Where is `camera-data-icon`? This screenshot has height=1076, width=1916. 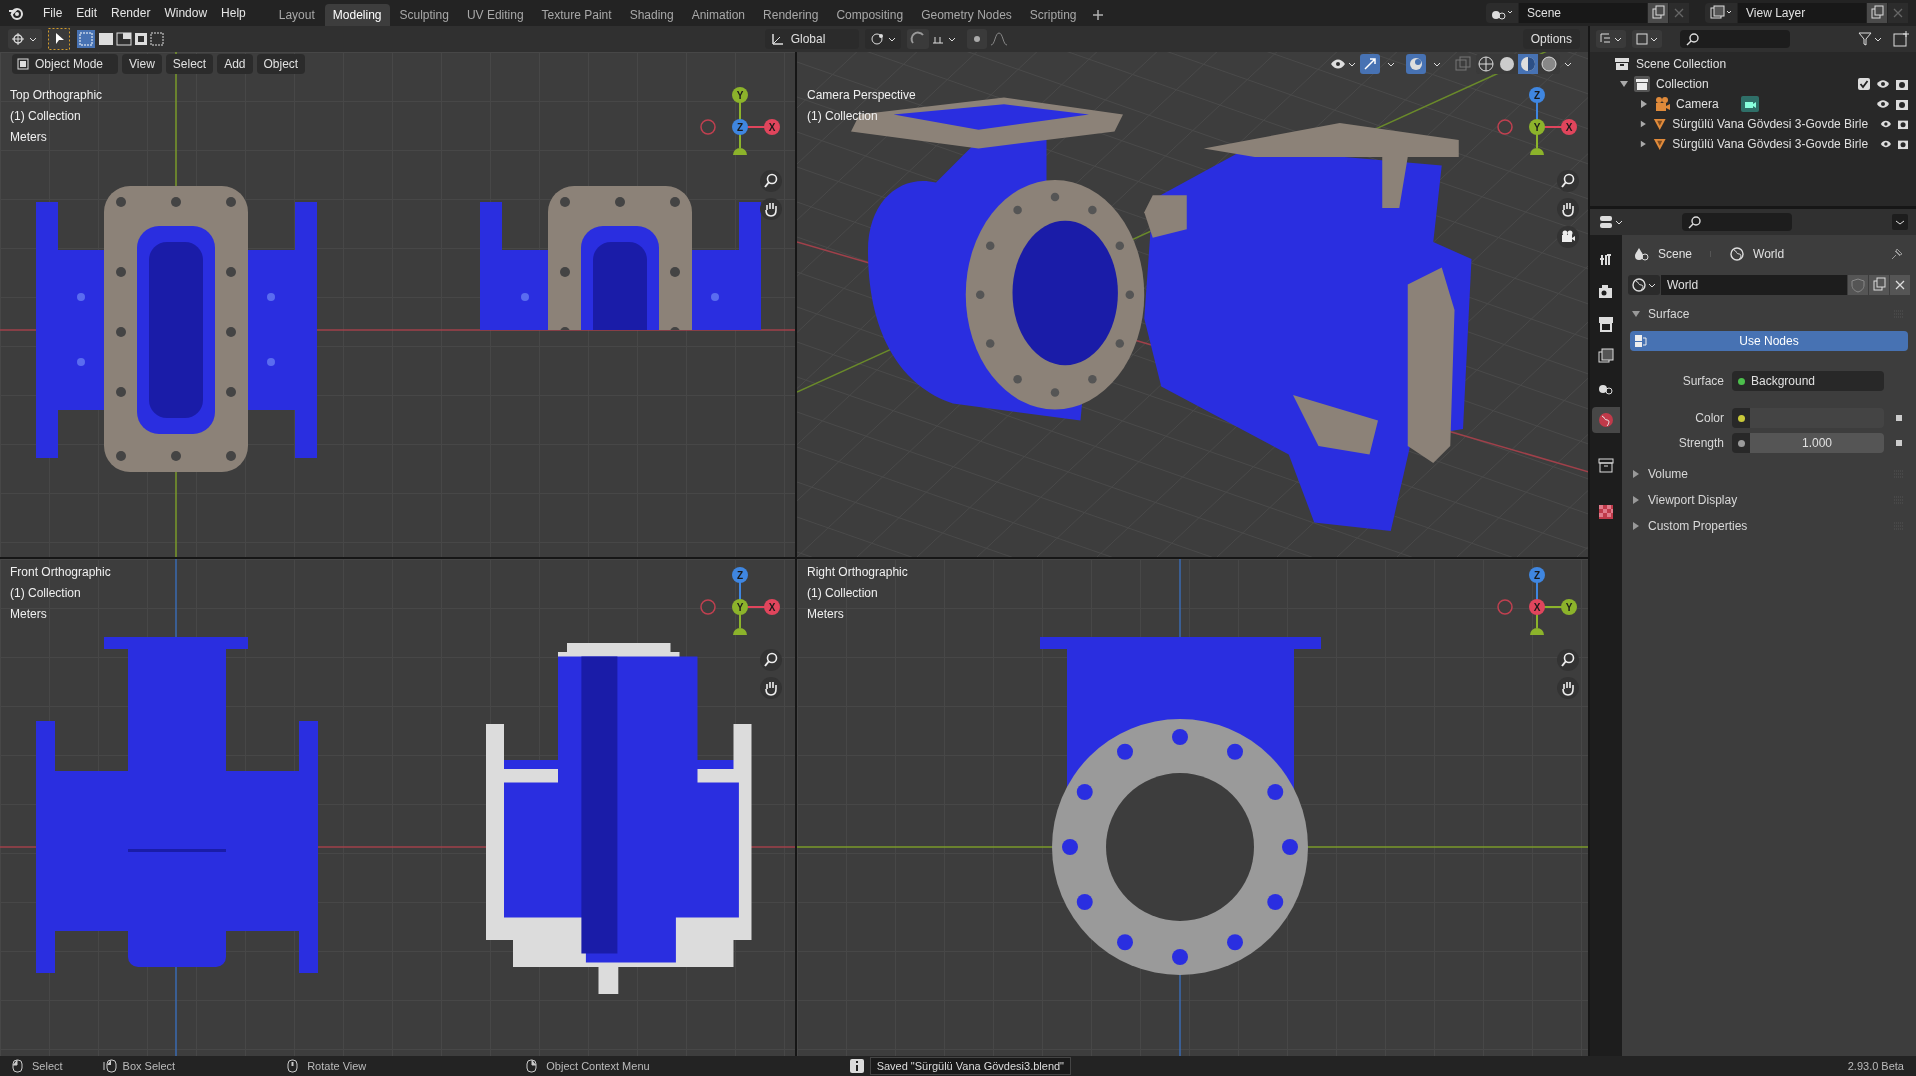
camera-data-icon is located at coordinates (1749, 104).